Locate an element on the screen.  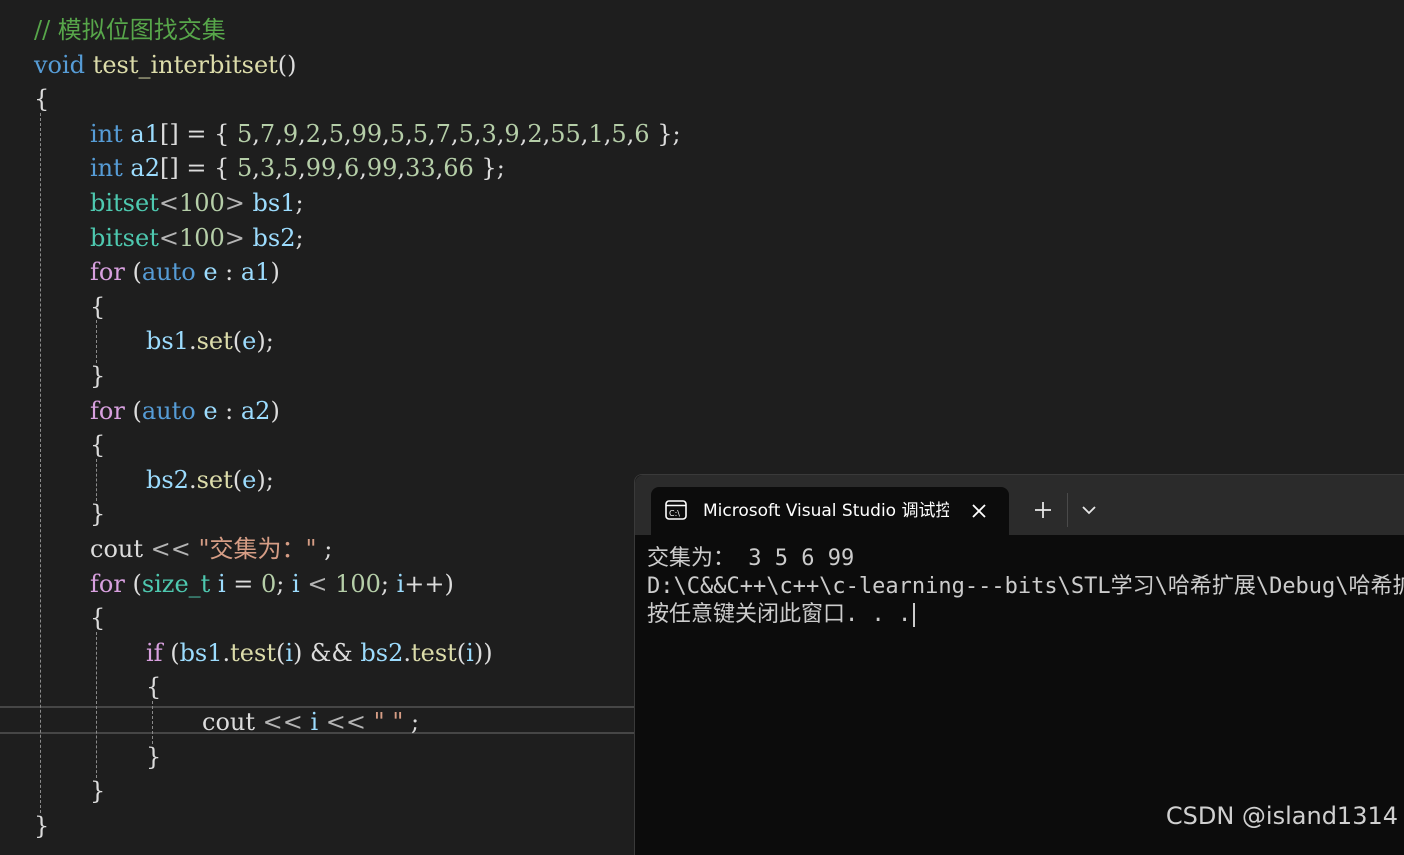
code-line: if (bs1.test(i) && bs2.test(i)) is located at coordinates (319, 653).